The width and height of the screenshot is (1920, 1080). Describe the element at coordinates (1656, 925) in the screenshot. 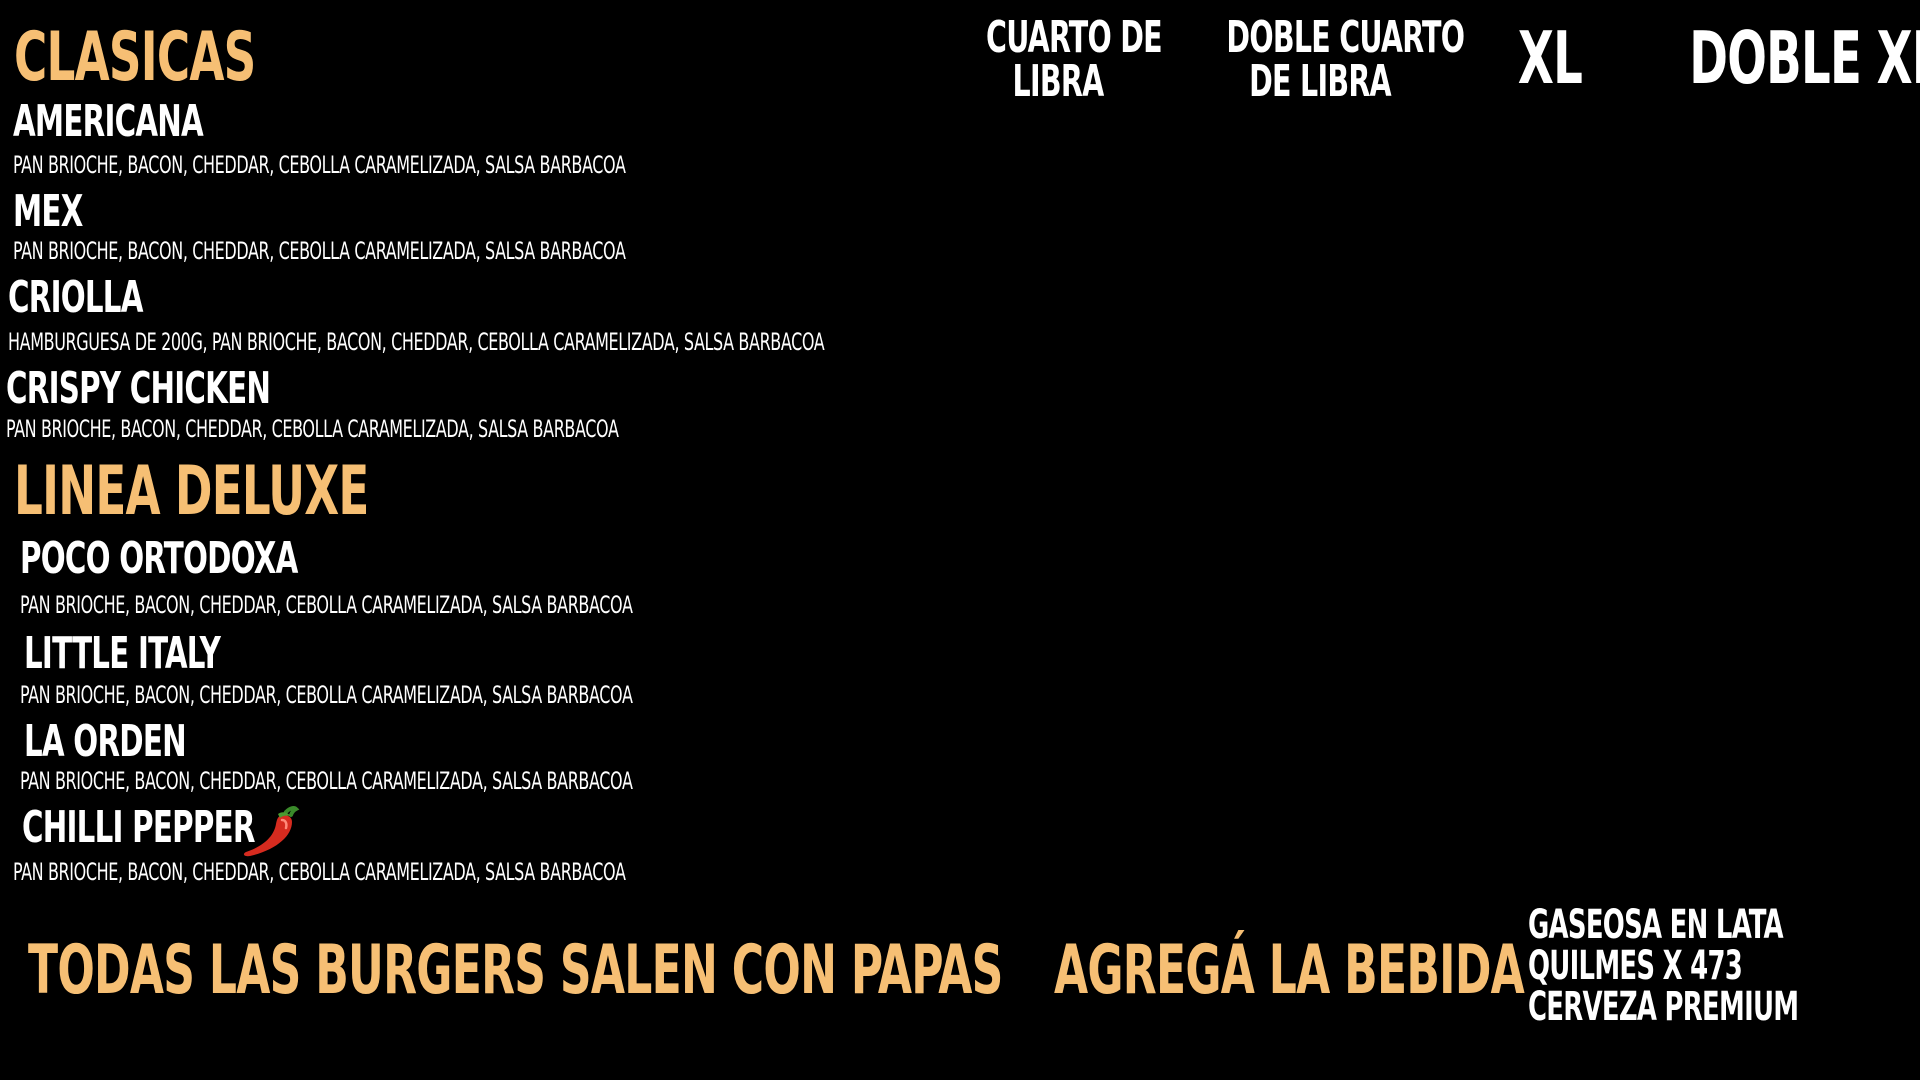

I see `drink-item: Gaseosa en lata` at that location.